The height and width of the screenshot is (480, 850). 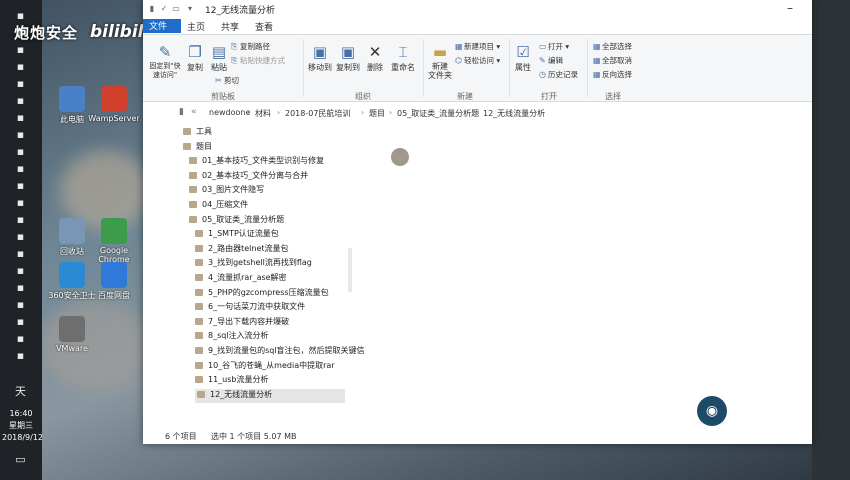 What do you see at coordinates (551, 60) in the screenshot?
I see `edit-button: ✎ 编辑` at bounding box center [551, 60].